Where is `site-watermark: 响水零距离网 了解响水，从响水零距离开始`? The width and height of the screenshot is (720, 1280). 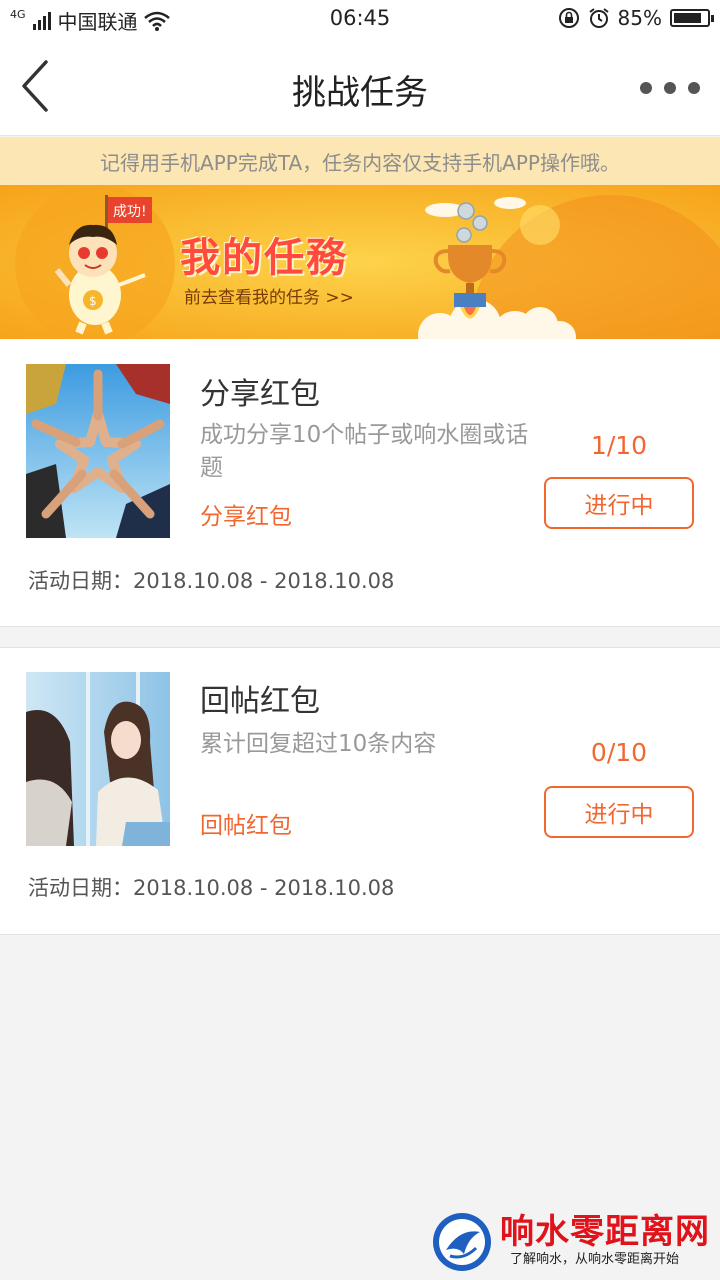
site-watermark: 响水零距离网 了解响水，从响水零距离开始 is located at coordinates (575, 1242).